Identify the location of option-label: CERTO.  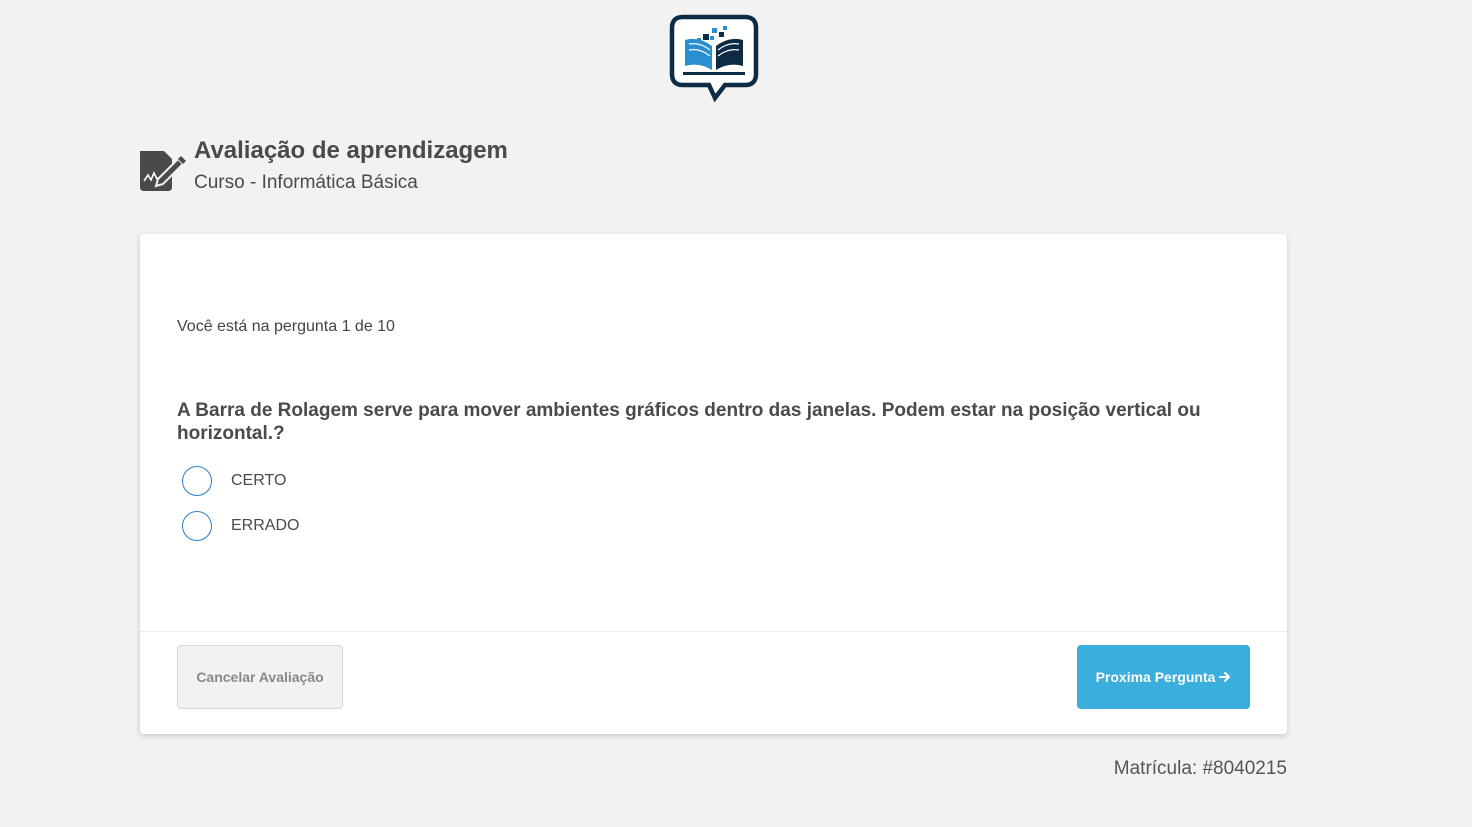
(259, 480).